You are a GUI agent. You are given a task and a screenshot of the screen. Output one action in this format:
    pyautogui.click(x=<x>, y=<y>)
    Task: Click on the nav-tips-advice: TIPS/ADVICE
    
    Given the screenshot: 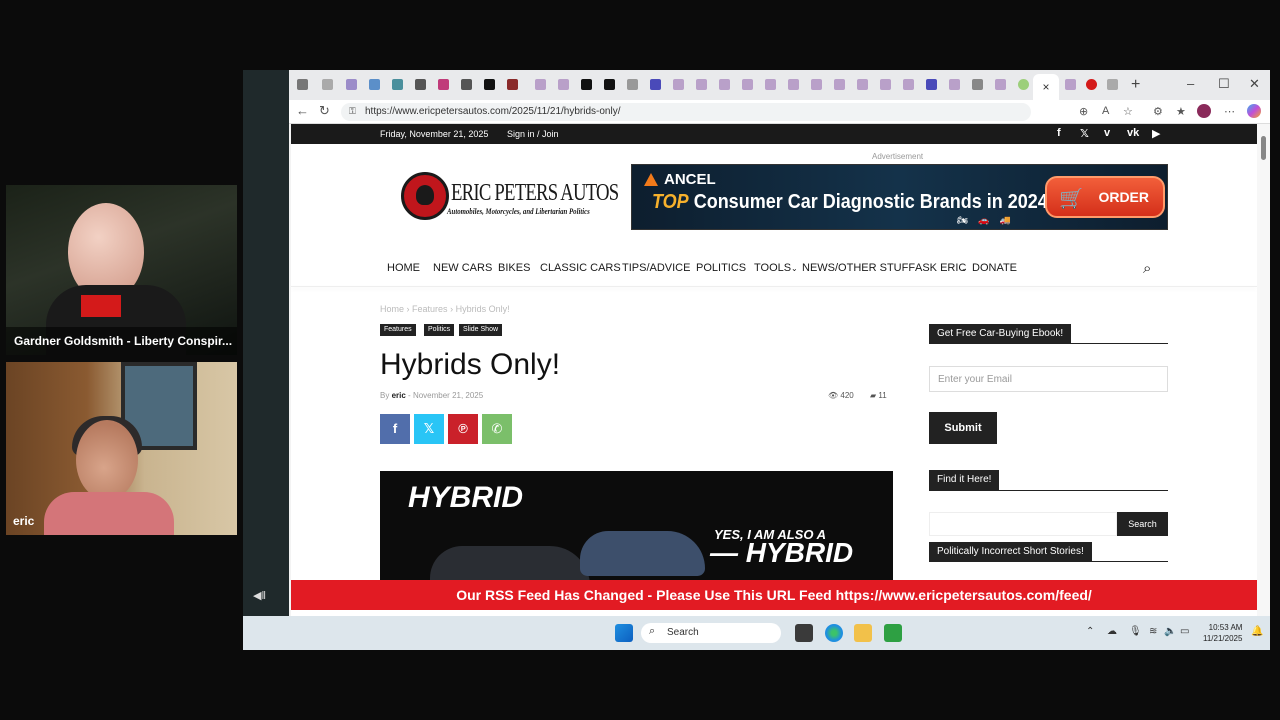 What is the action you would take?
    pyautogui.click(x=656, y=268)
    